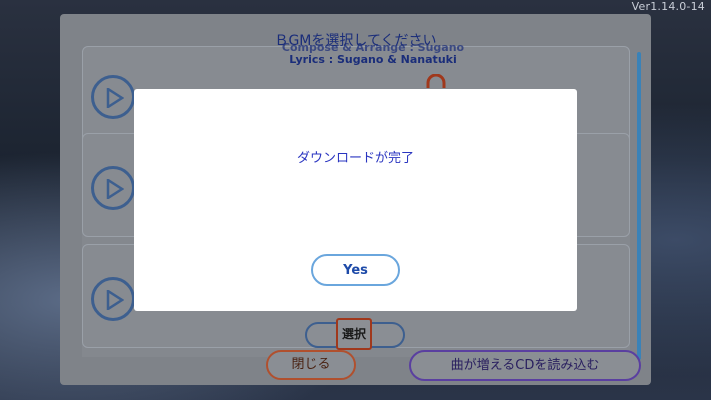  I want to click on dialog-message: ダウンロードが完了, so click(355, 158).